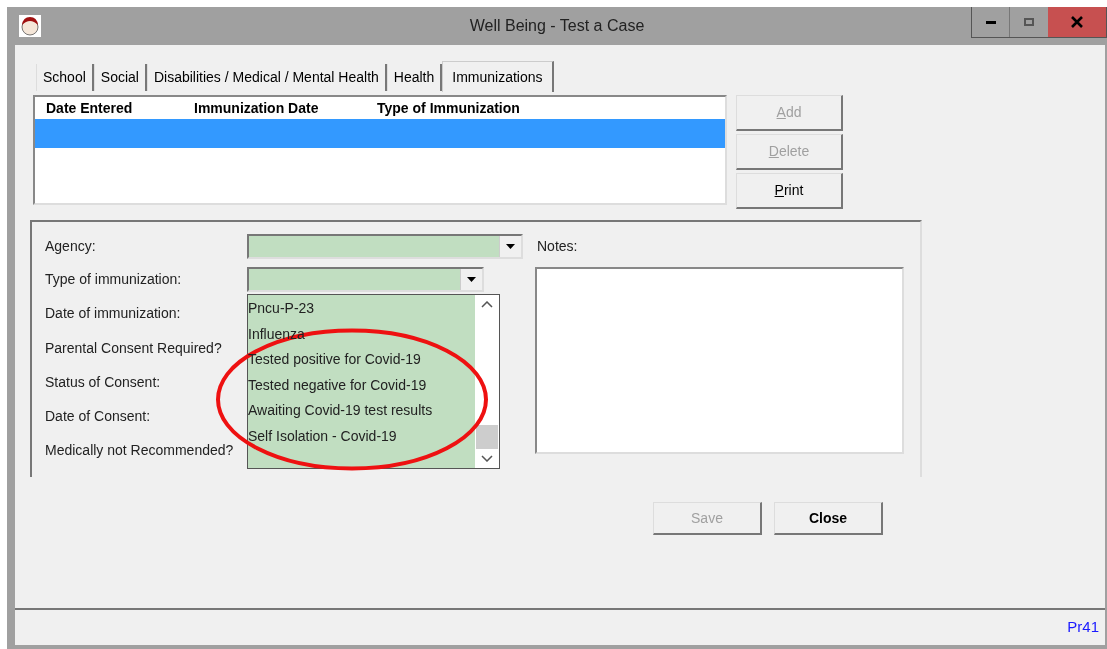 The width and height of the screenshot is (1107, 649). I want to click on column-header: Date Entered, so click(90, 108).